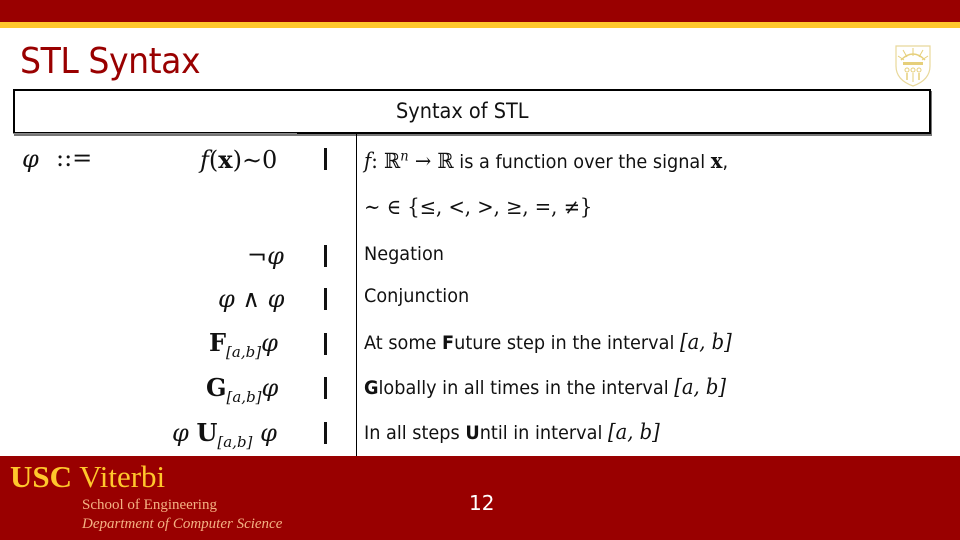  I want to click on lhs-phi: φ, so click(30, 159).